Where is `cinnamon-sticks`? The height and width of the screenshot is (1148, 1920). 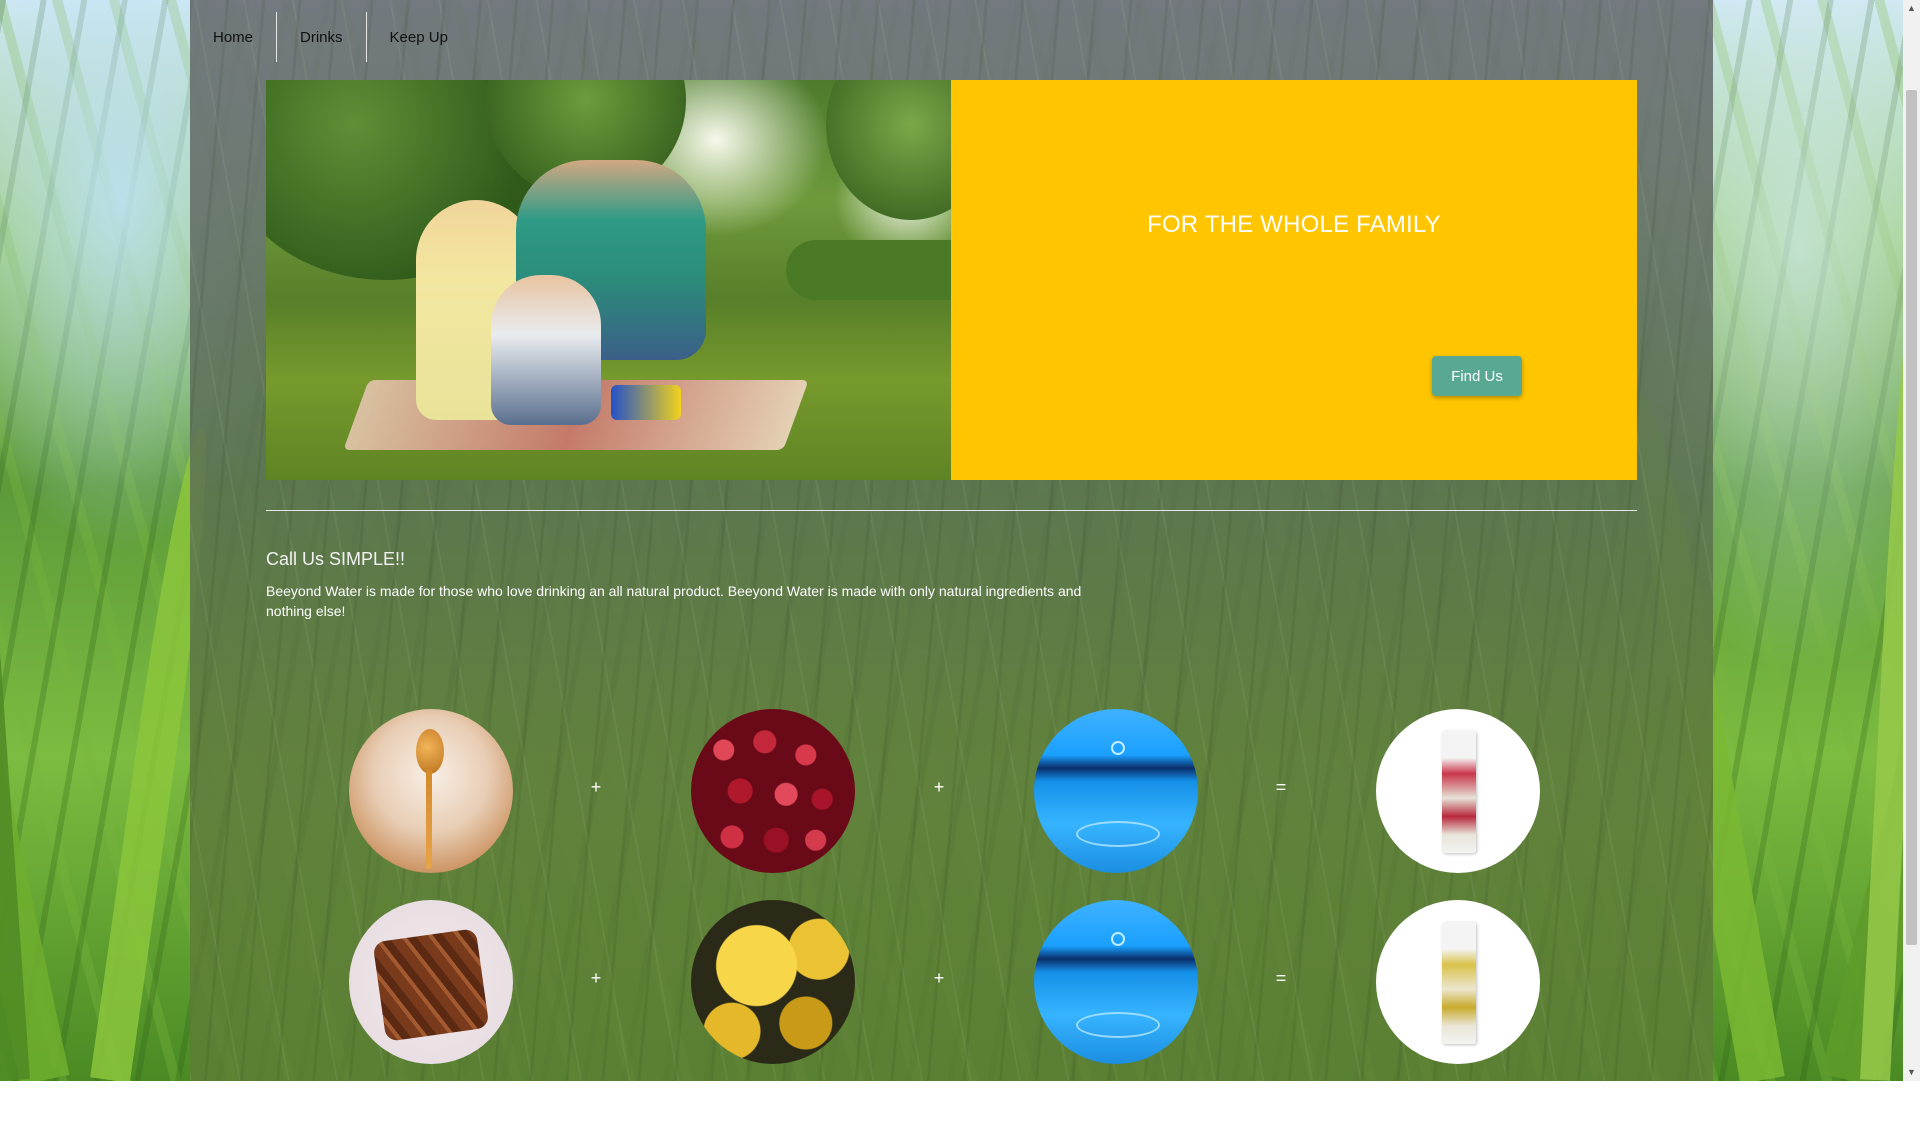
cinnamon-sticks is located at coordinates (431, 985).